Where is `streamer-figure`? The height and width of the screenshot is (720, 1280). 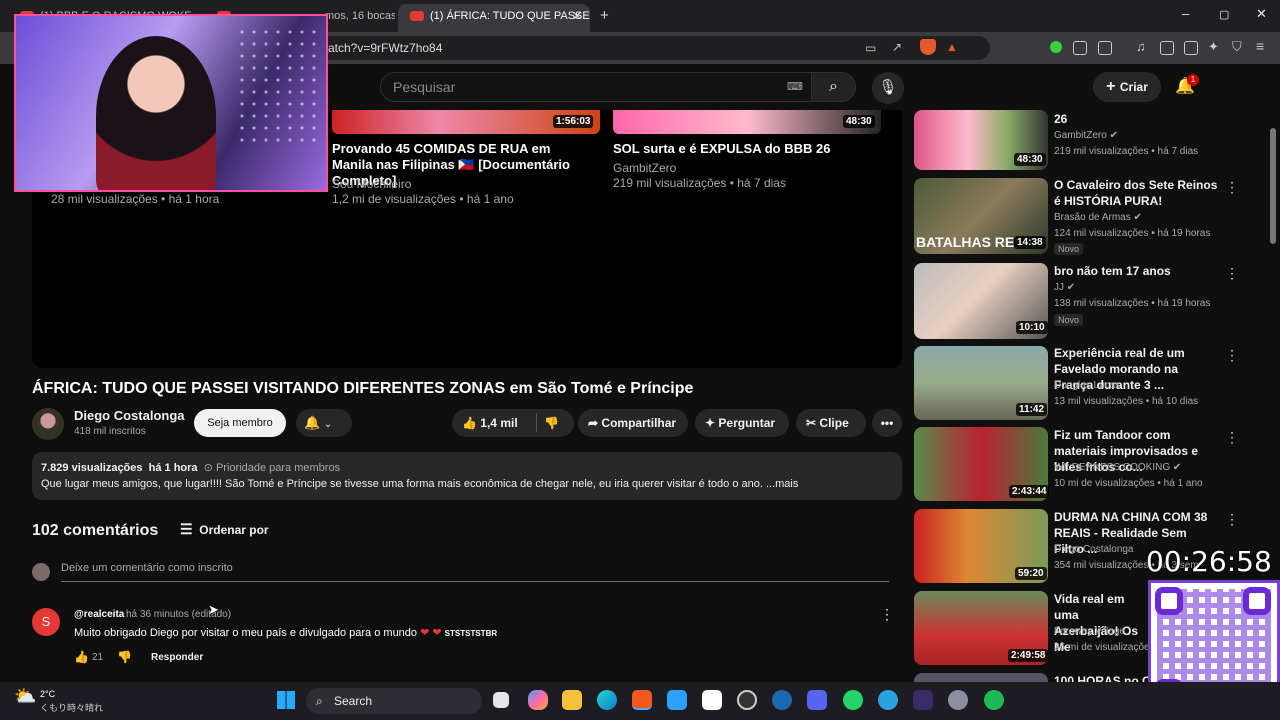
streamer-figure is located at coordinates (156, 113).